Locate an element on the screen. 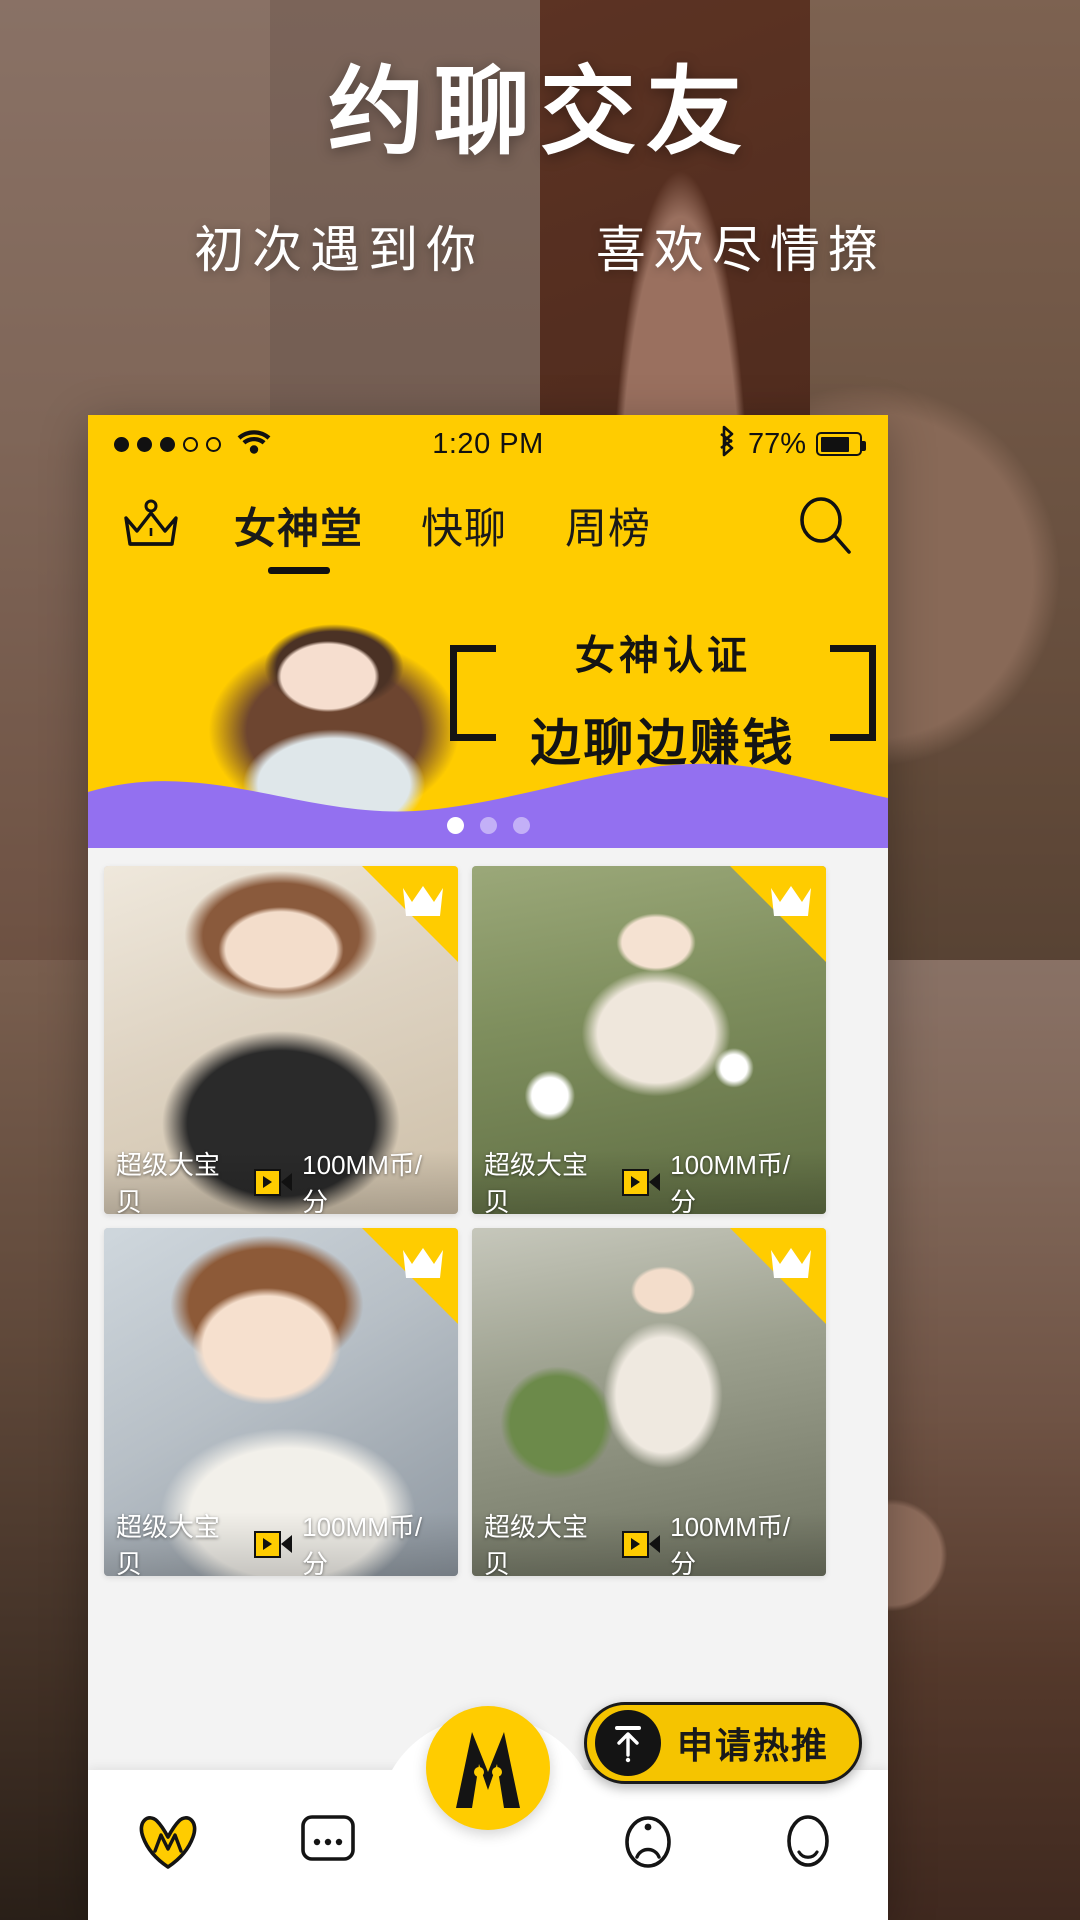 The image size is (1080, 1920). mm-heart-icon is located at coordinates (168, 1842).